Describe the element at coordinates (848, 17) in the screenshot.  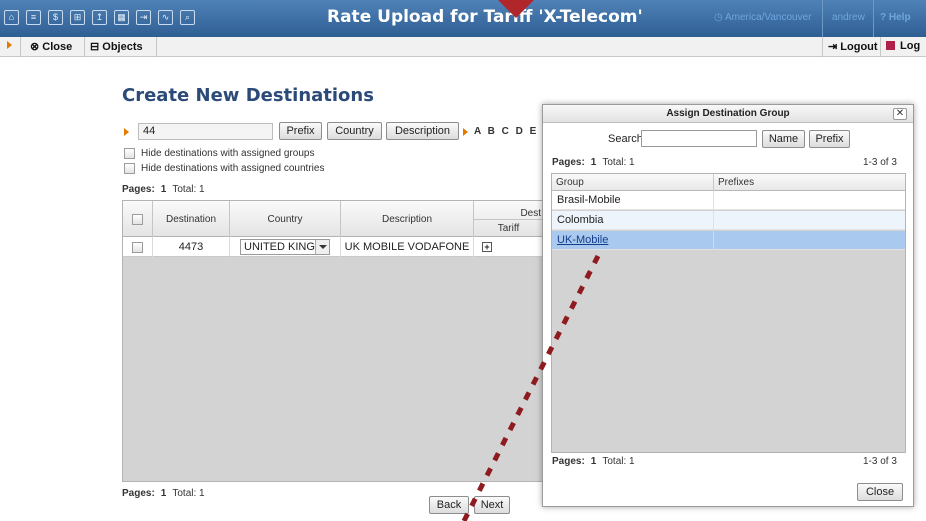
I see `user-link: andrew` at that location.